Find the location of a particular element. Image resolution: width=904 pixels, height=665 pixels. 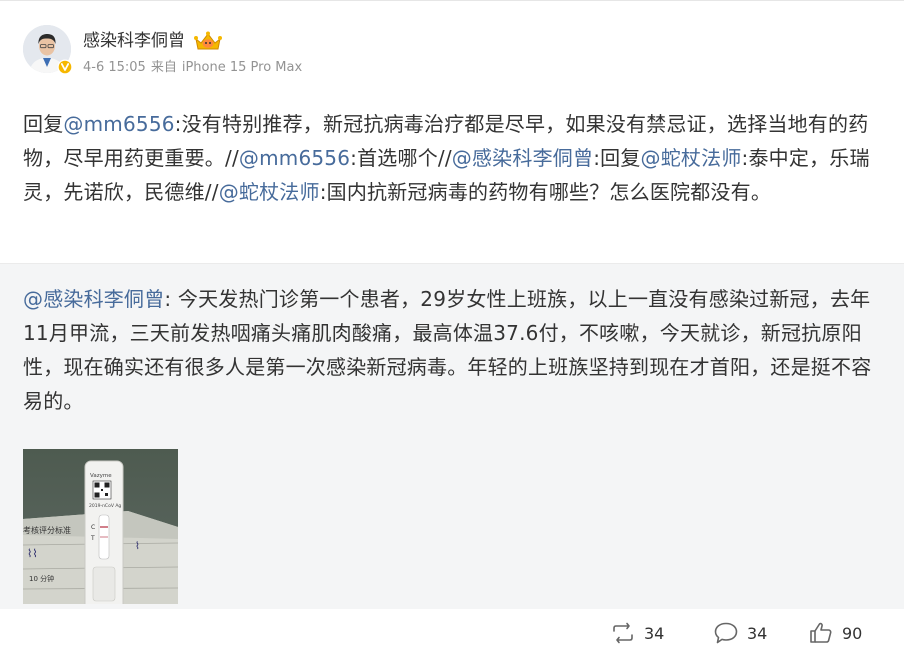

text-segment: :首选哪个// is located at coordinates (401, 158).